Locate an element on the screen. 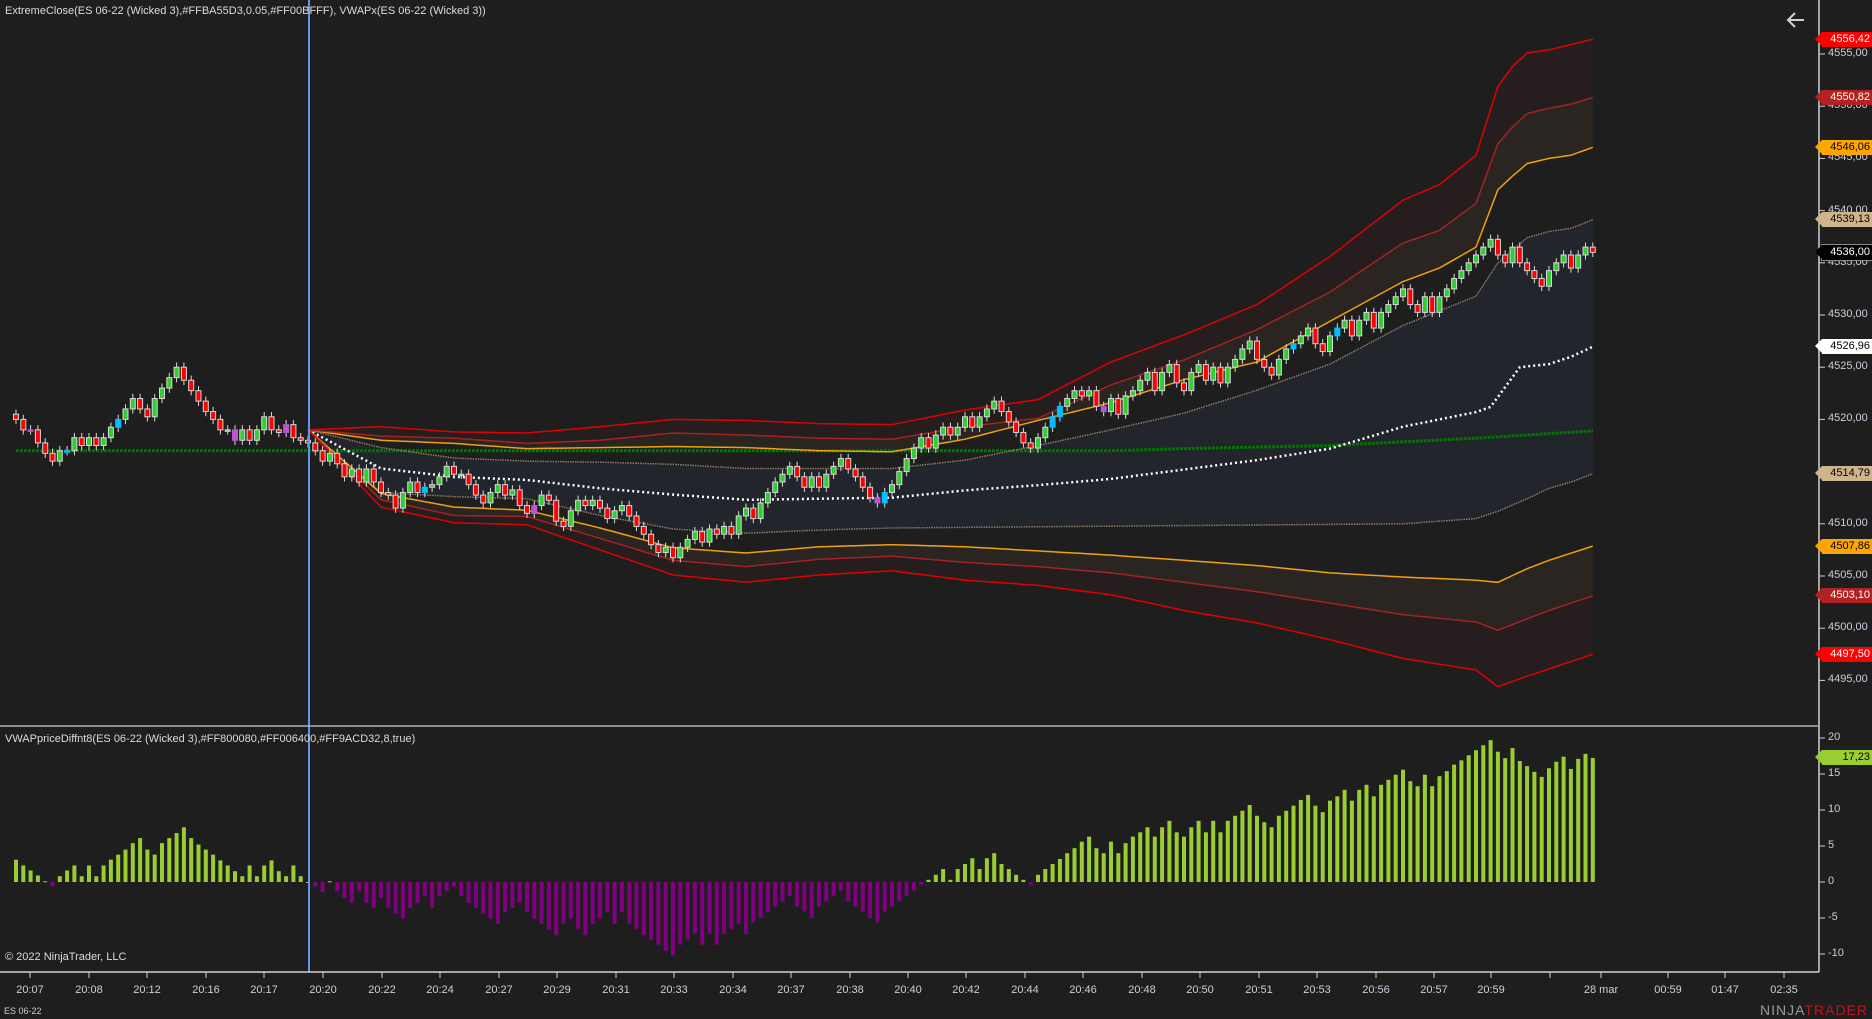  time-tick-label: 20:48 is located at coordinates (1142, 990).